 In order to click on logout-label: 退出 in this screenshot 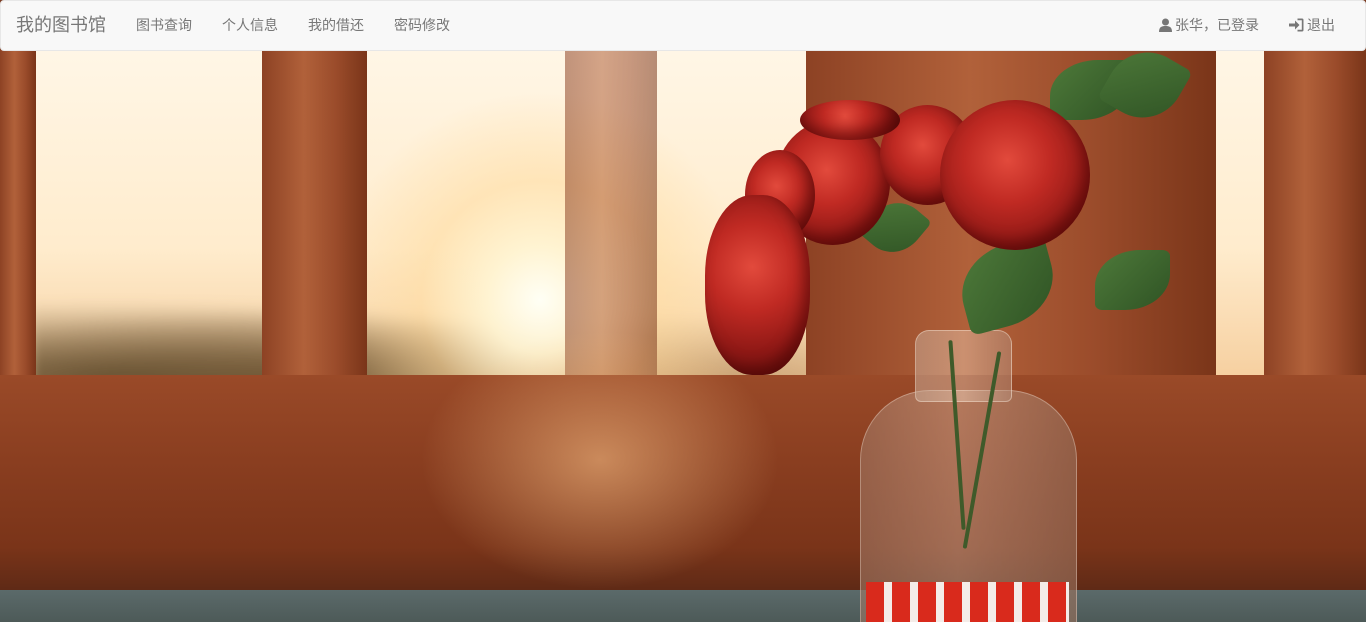, I will do `click(1321, 26)`.